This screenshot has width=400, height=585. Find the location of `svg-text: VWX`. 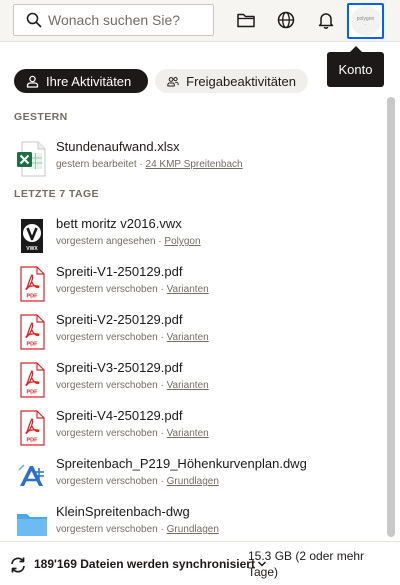

svg-text: VWX is located at coordinates (32, 249).